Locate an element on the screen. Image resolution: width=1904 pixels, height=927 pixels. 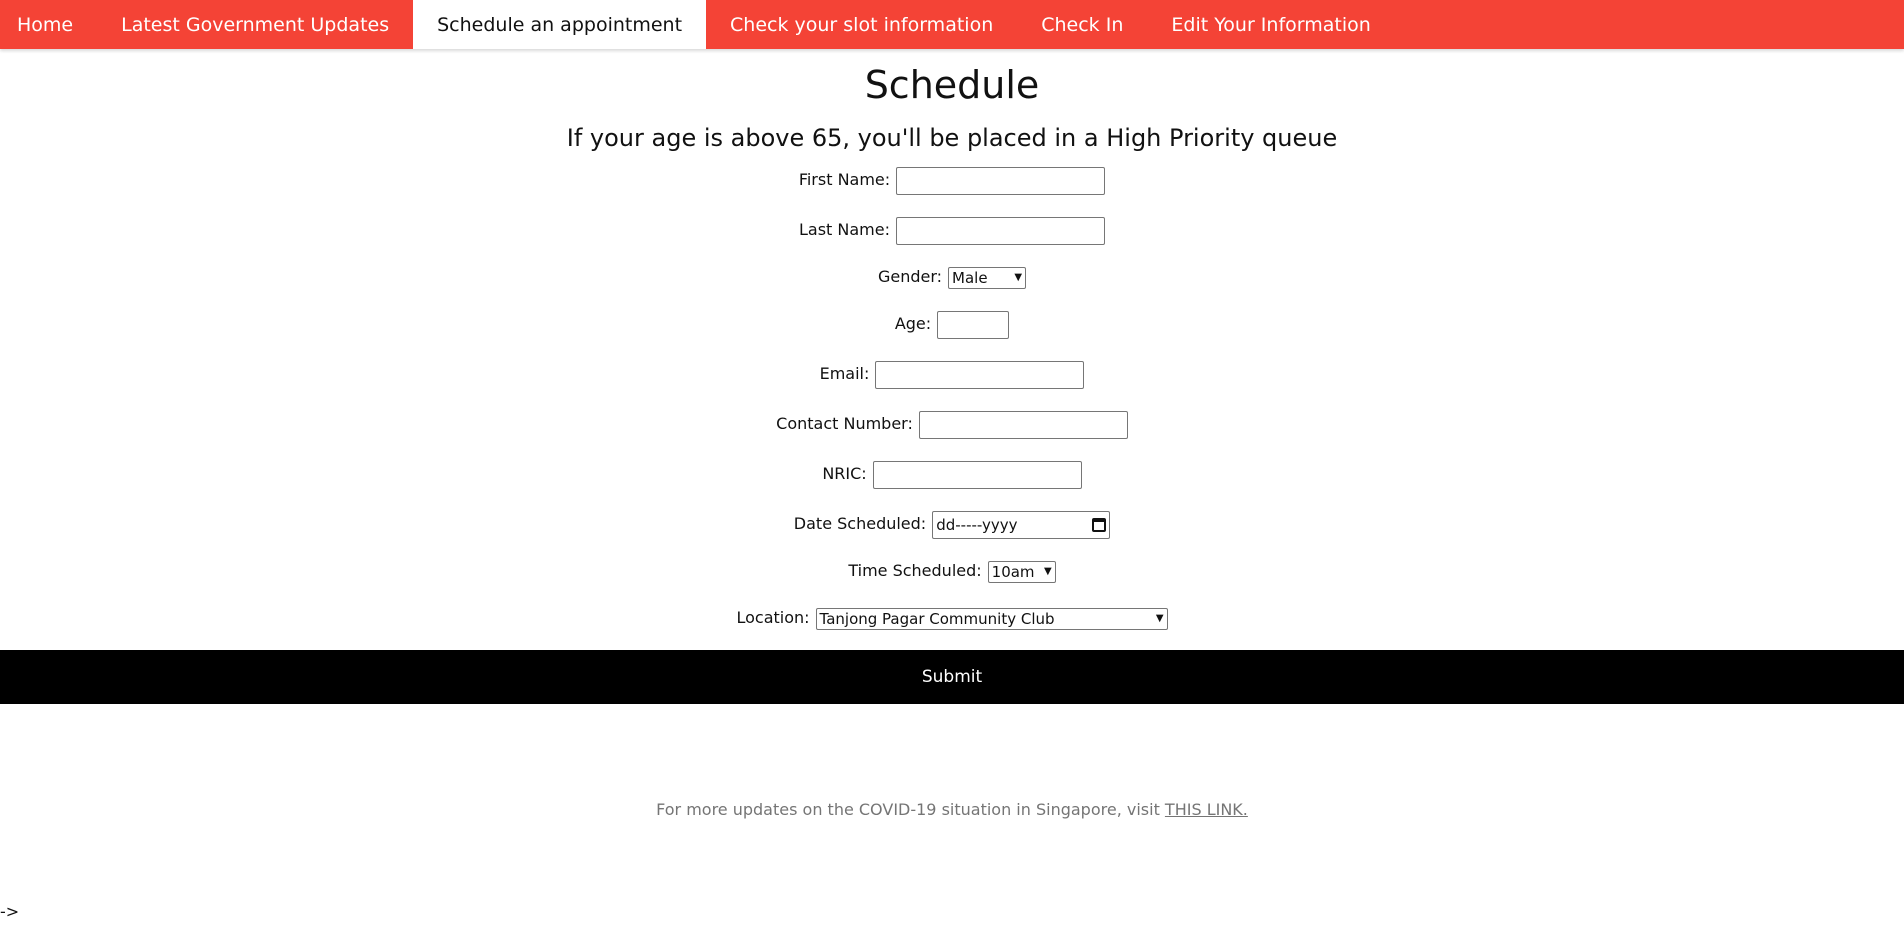
location-selected-value: Tanjong Pagar Community Club is located at coordinates (937, 618).